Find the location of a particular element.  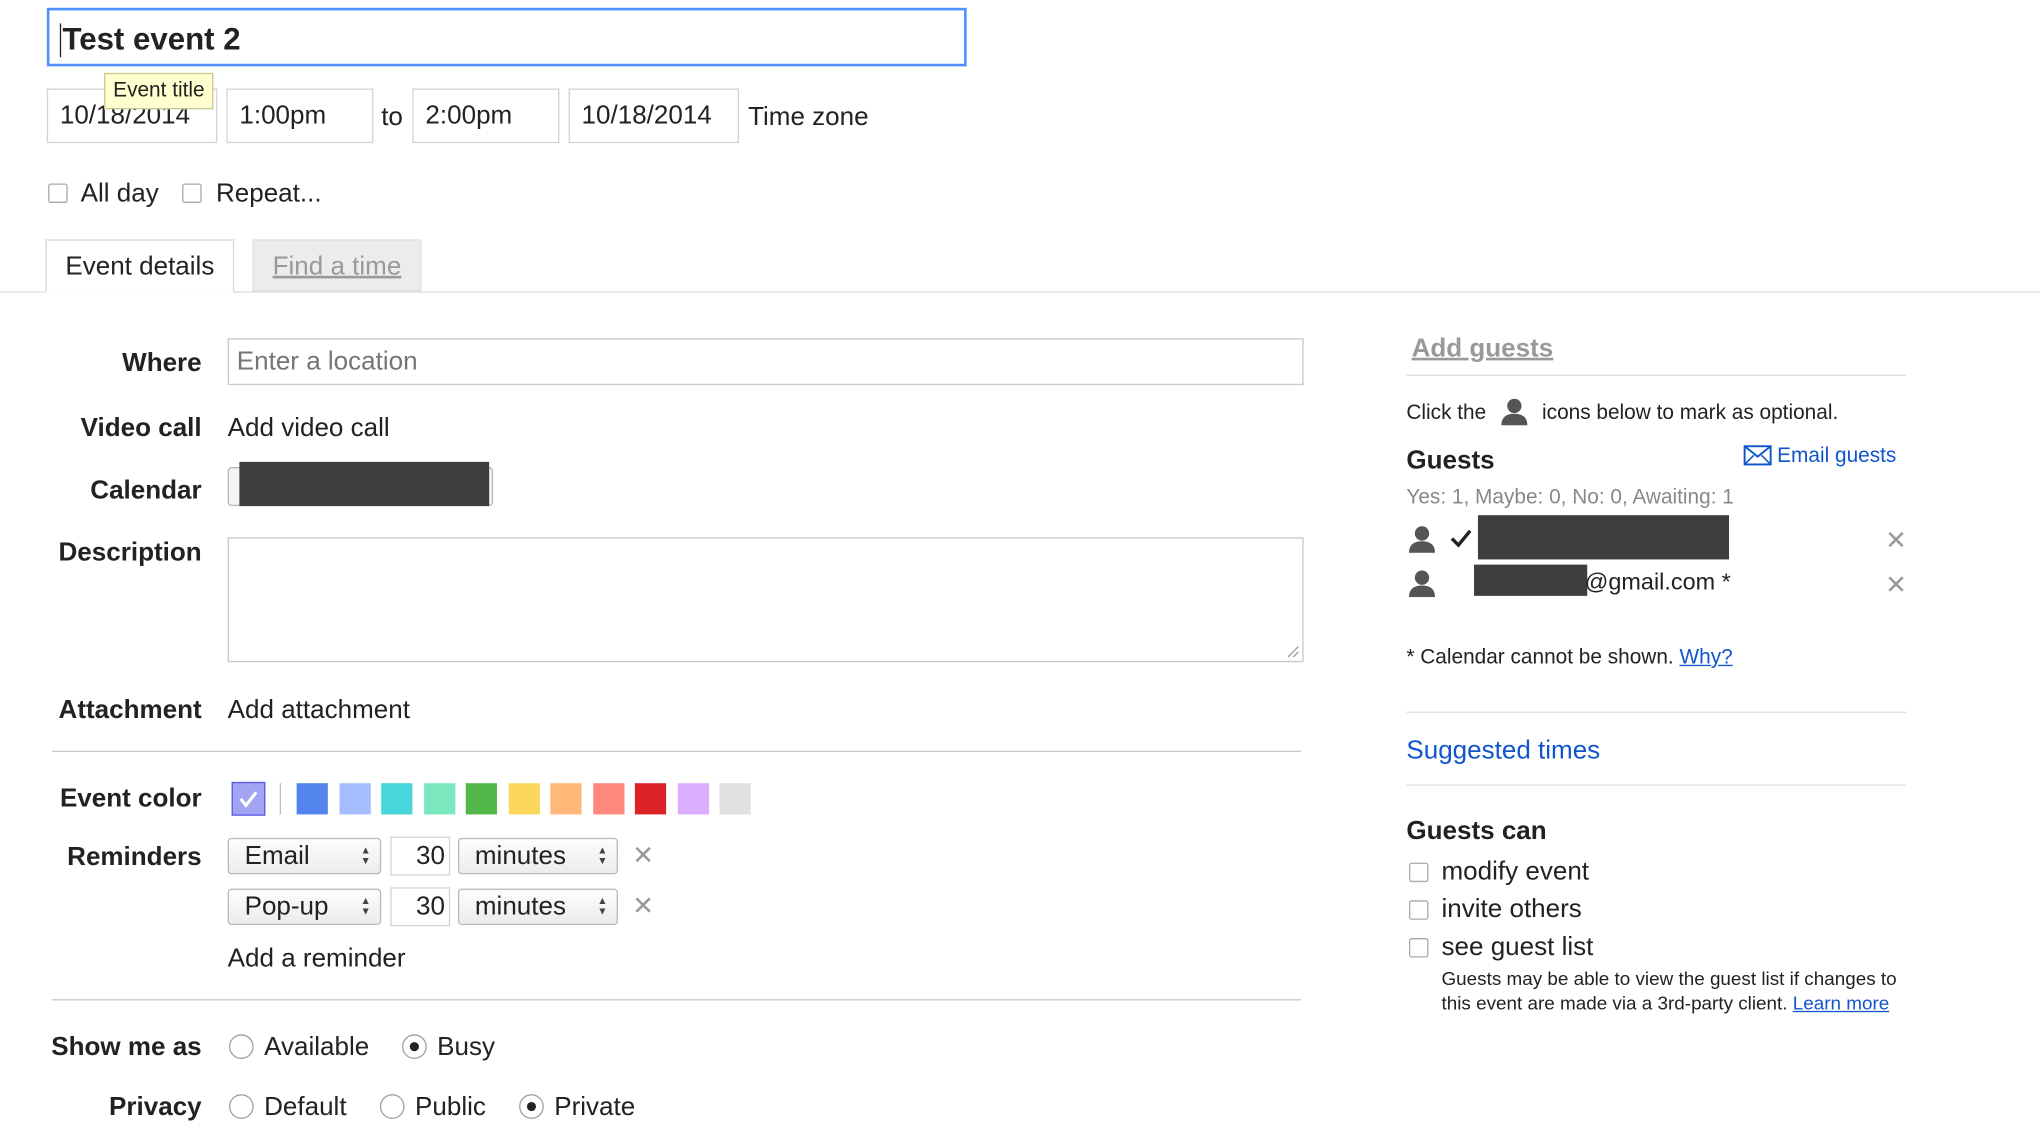

location-input is located at coordinates (765, 362).